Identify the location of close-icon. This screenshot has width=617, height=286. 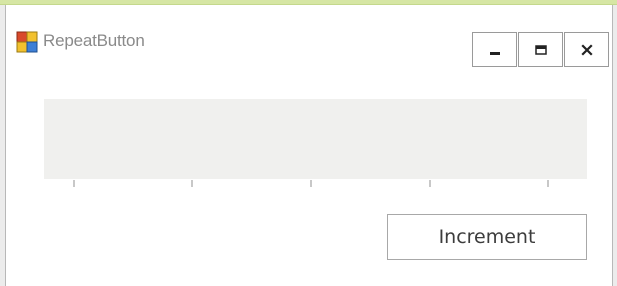
(586, 49).